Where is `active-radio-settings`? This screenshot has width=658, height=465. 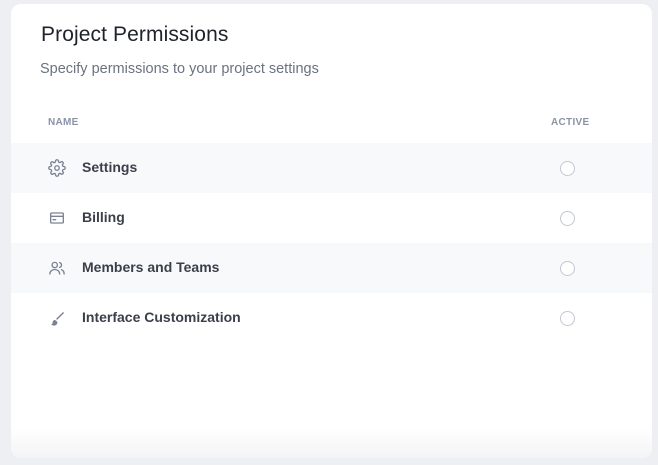 active-radio-settings is located at coordinates (567, 168).